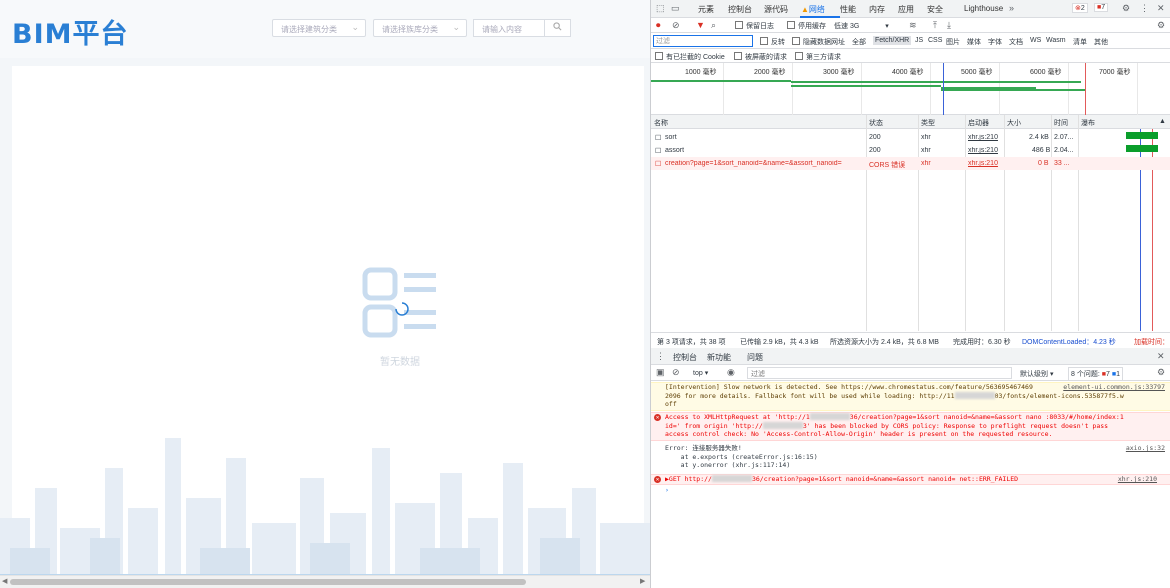 The width and height of the screenshot is (1170, 588). Describe the element at coordinates (1126, 8) in the screenshot. I see `settings-gear-icon: ⚙` at that location.